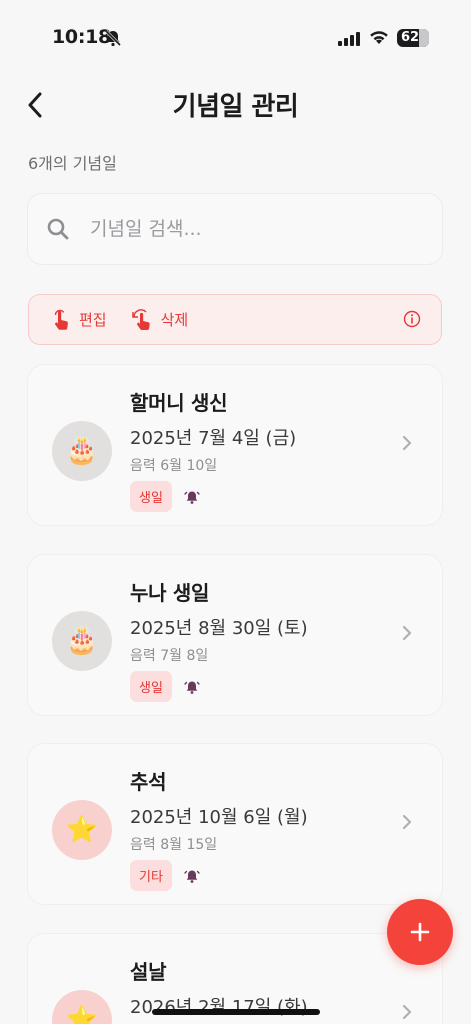 The image size is (471, 1024). I want to click on anniversary-card: 🎂 할머니 생신 2025년 7월 4일 (금) 음력 6월 10일 생일, so click(235, 445).